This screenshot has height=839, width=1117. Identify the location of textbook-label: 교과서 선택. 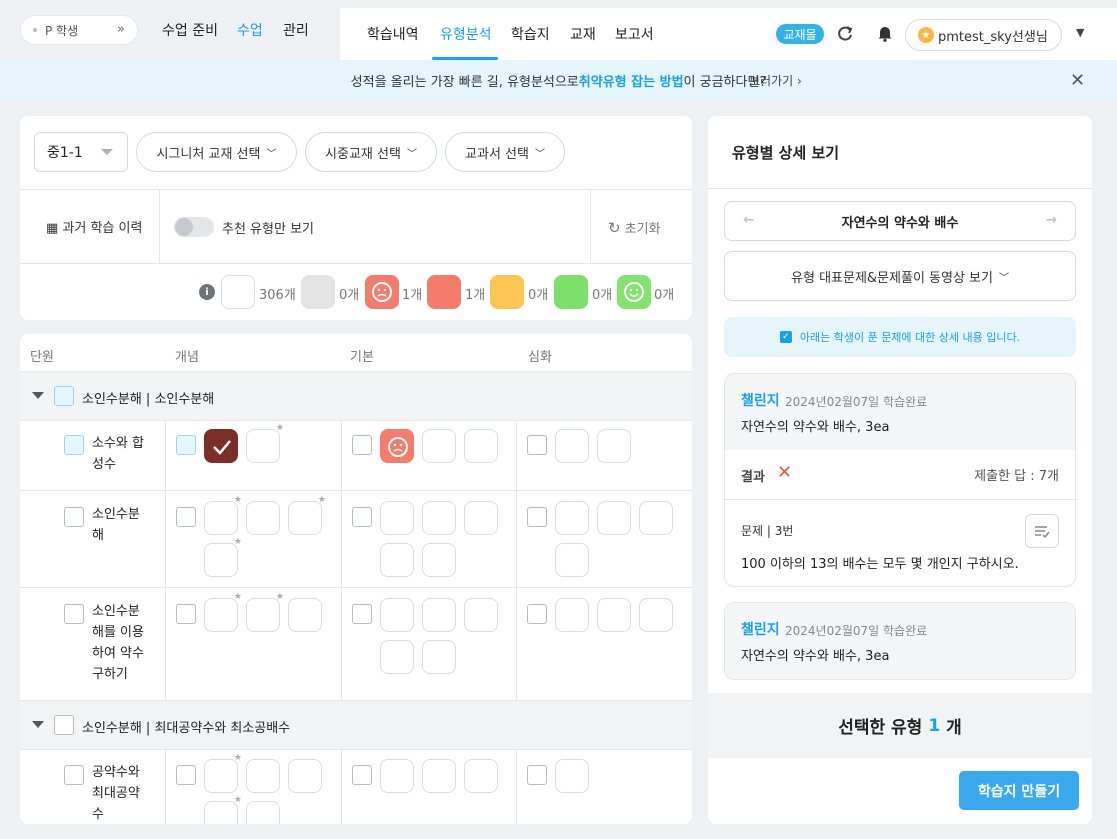
(497, 154).